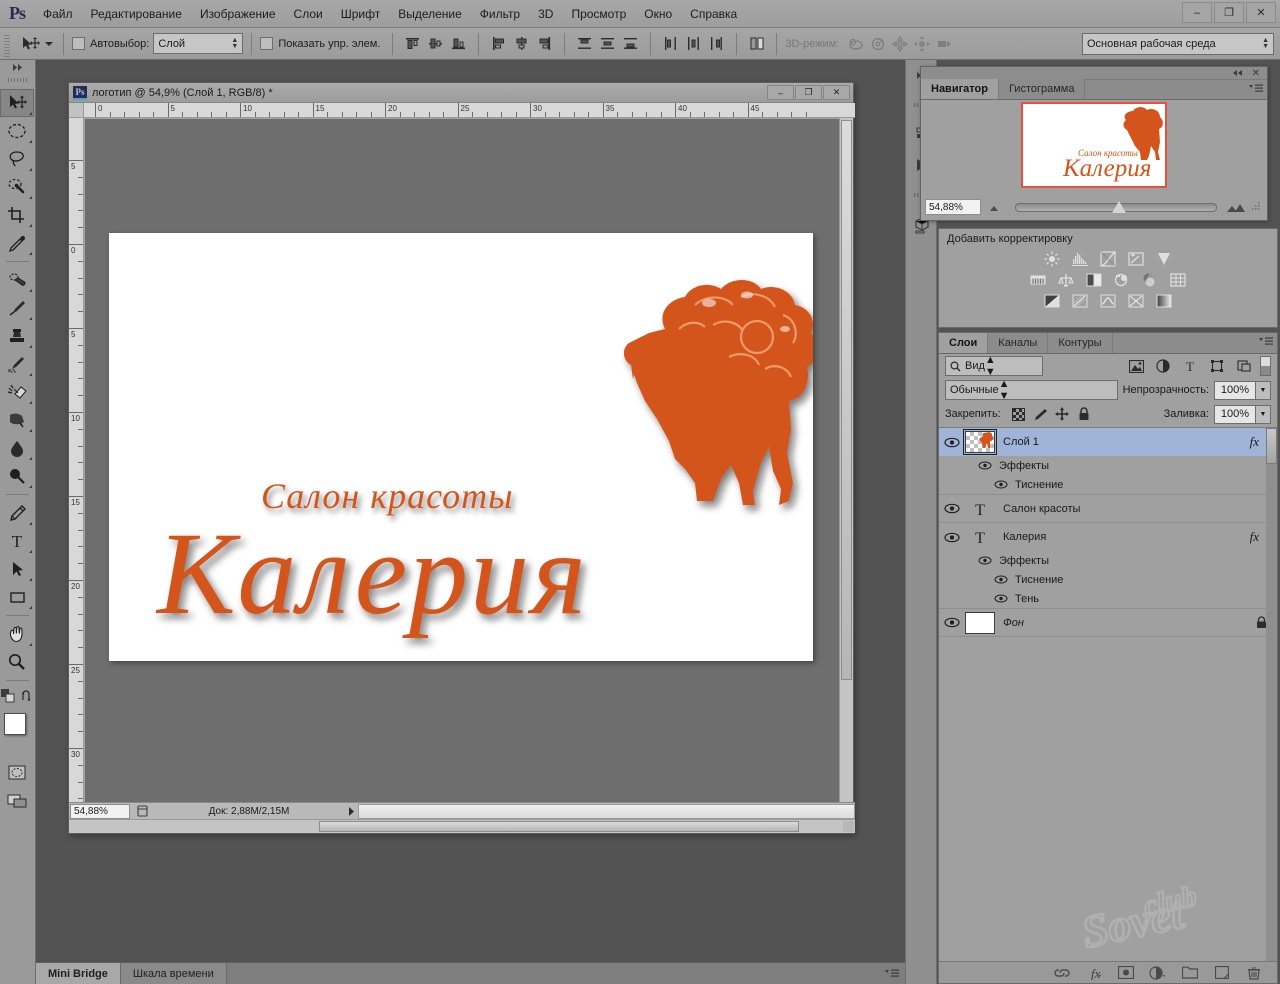 This screenshot has width=1280, height=984. Describe the element at coordinates (1140, 509) in the screenshot. I see `layer-name: Салон красоты` at that location.